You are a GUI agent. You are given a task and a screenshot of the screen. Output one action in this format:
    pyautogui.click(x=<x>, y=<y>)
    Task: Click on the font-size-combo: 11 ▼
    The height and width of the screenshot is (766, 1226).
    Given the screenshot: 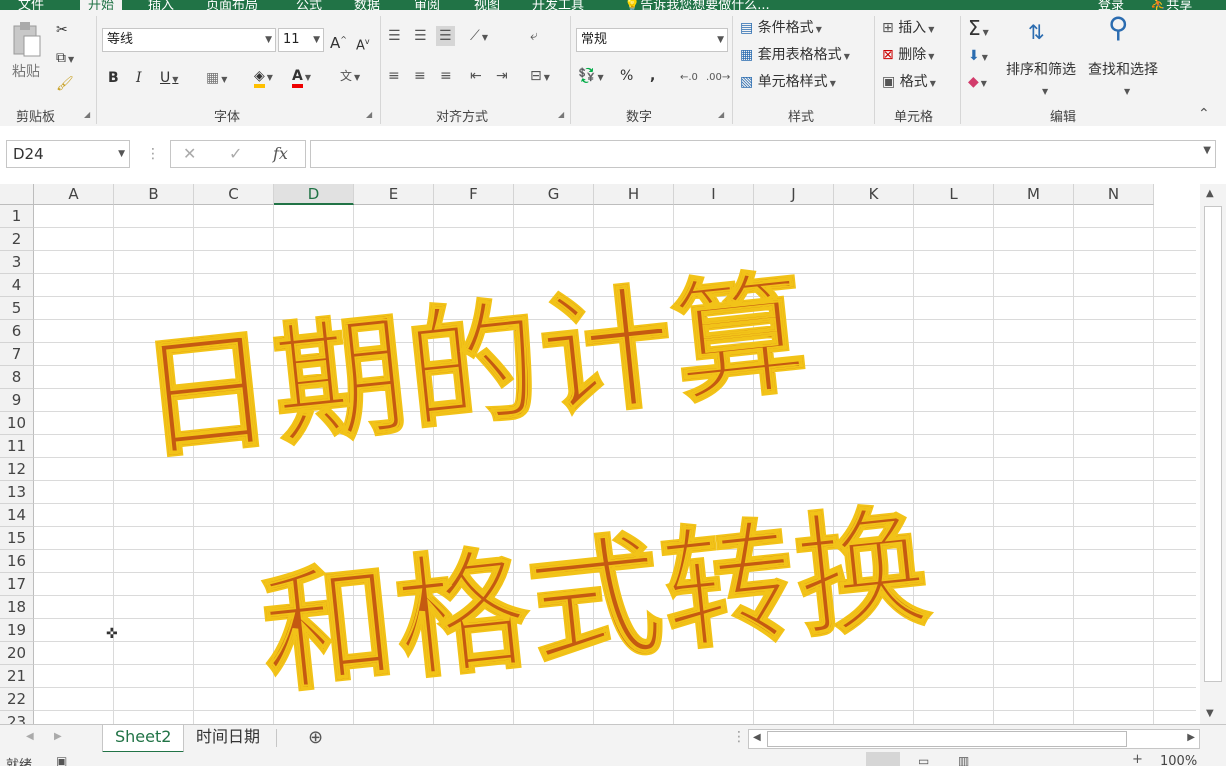 What is the action you would take?
    pyautogui.click(x=301, y=40)
    